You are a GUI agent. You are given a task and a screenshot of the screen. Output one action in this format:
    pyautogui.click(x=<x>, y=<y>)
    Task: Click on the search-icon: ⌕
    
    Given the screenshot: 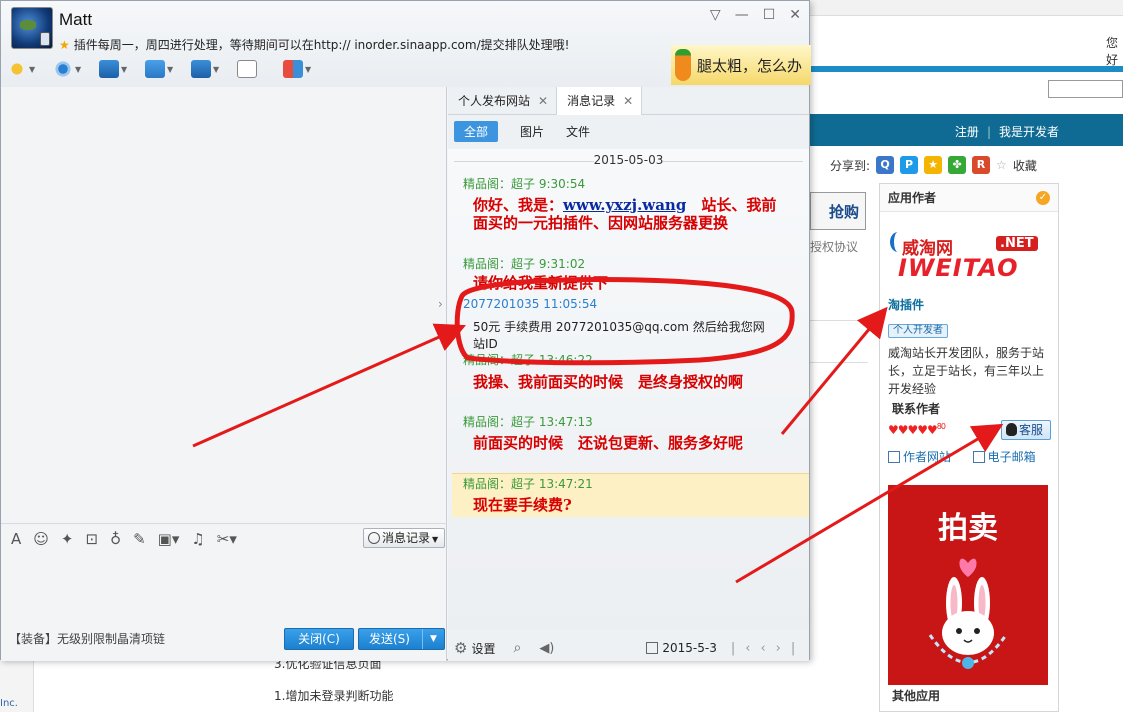 What is the action you would take?
    pyautogui.click(x=517, y=648)
    